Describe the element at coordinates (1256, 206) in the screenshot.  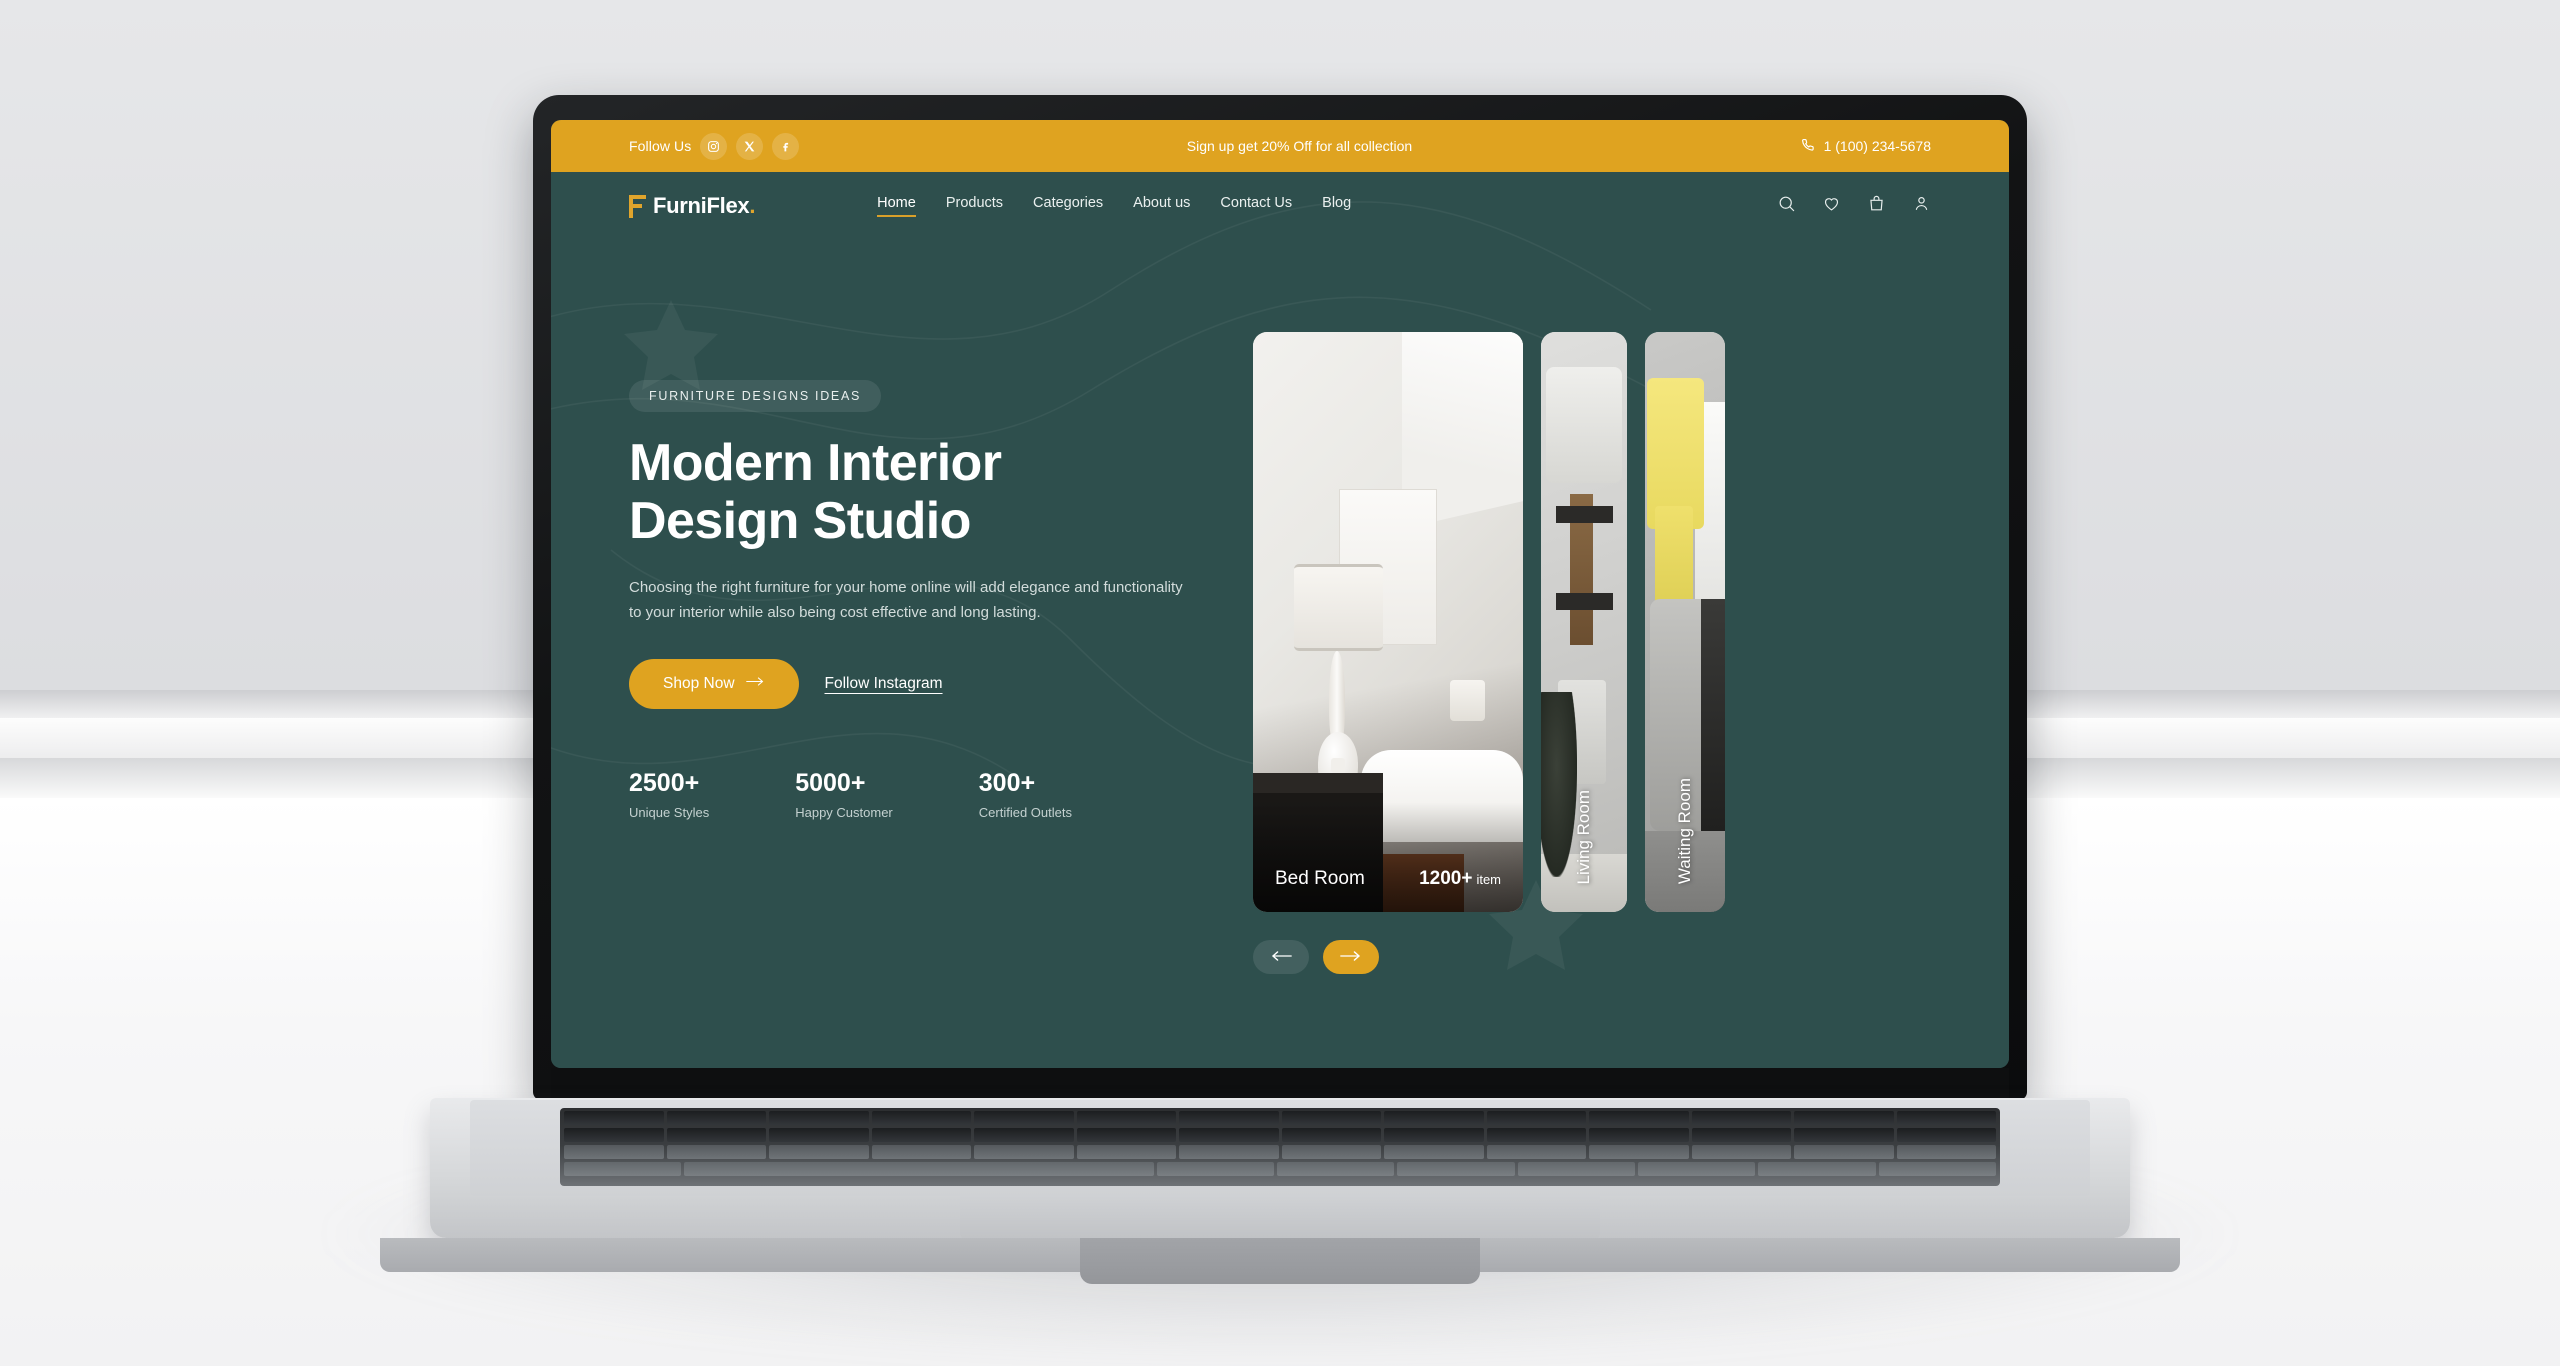
I see `nav-item-contact-us: Contact Us` at that location.